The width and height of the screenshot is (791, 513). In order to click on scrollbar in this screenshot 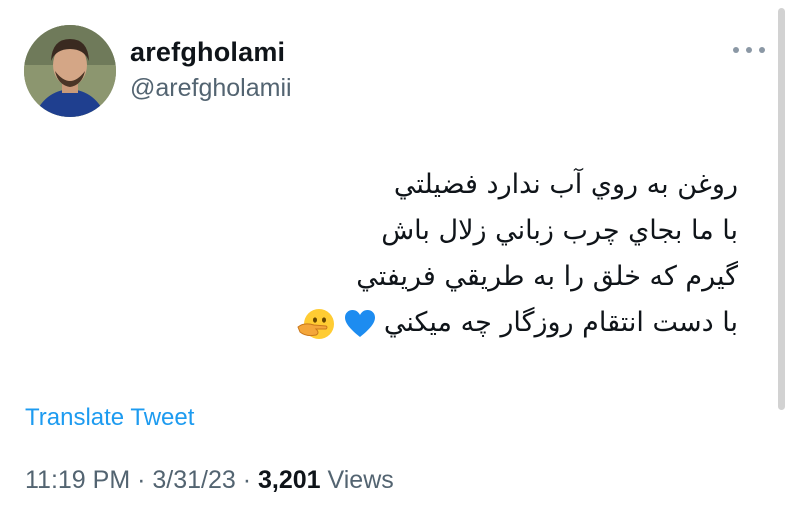, I will do `click(781, 209)`.